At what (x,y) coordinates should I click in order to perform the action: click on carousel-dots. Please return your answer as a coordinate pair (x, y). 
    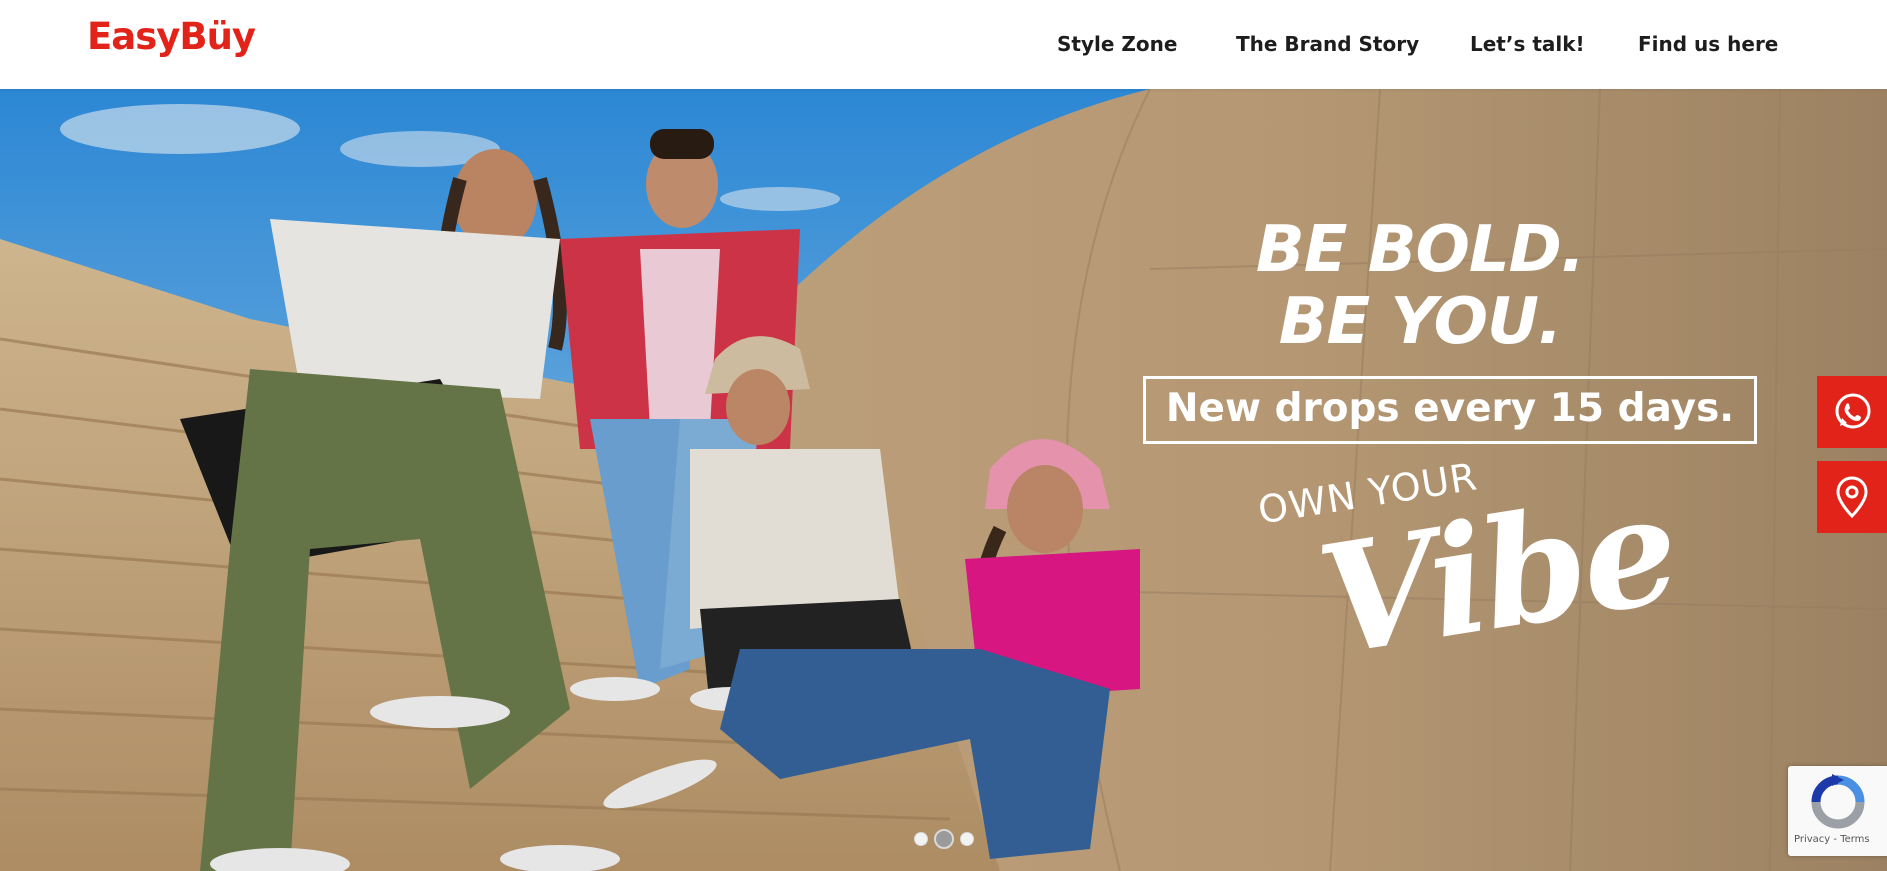
    Looking at the image, I should click on (944, 839).